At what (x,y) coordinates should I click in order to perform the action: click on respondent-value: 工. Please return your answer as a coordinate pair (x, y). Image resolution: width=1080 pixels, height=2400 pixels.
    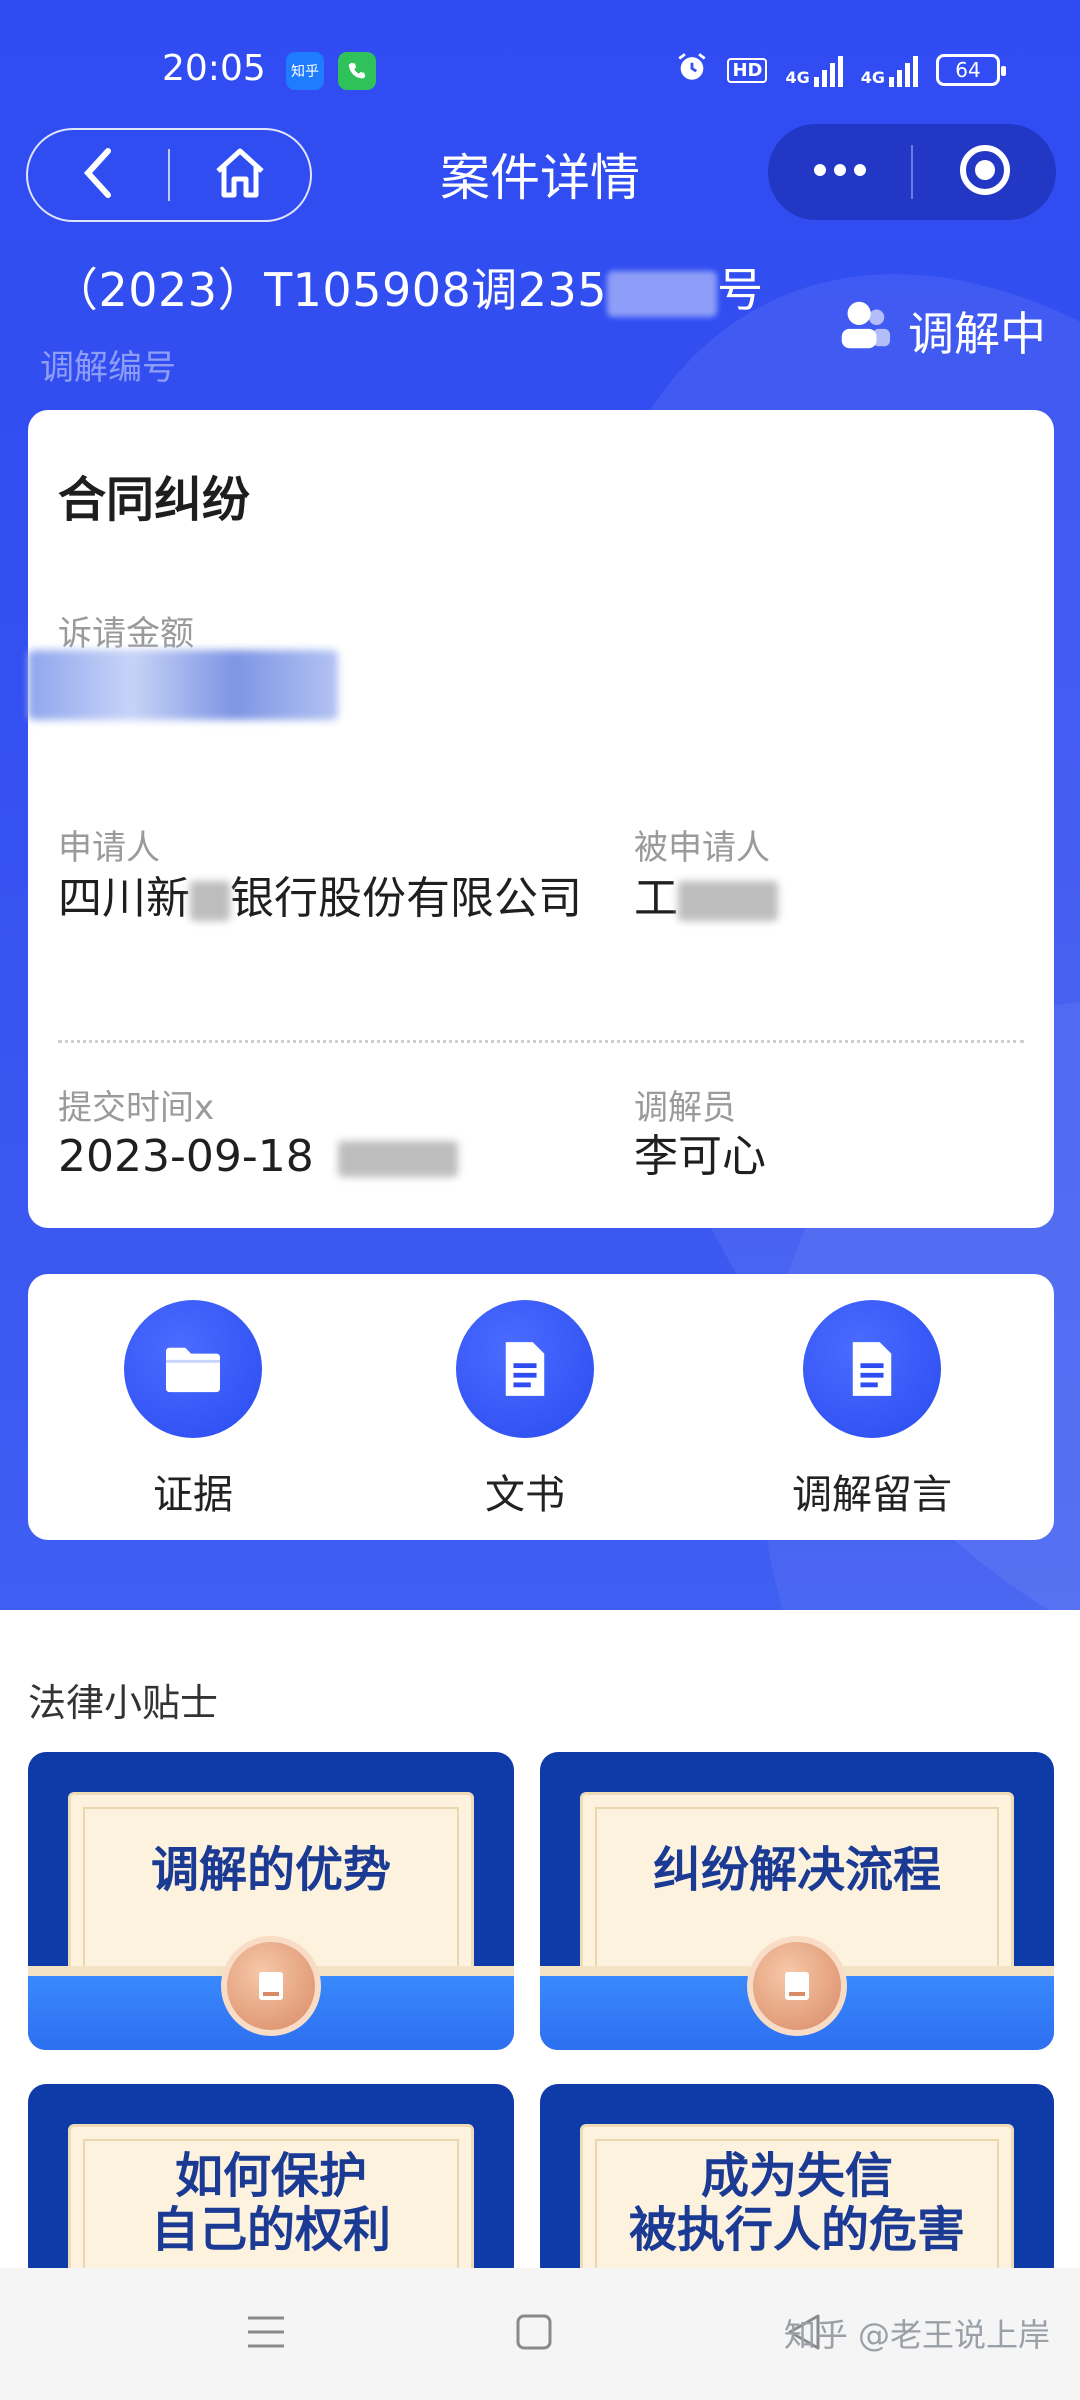
    Looking at the image, I should click on (706, 899).